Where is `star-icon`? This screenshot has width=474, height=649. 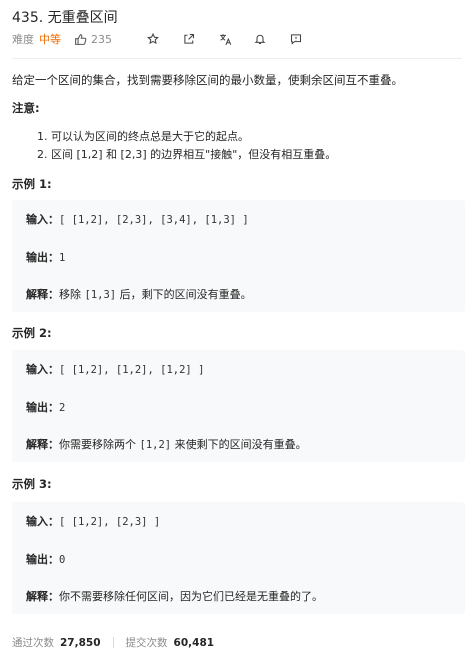
star-icon is located at coordinates (153, 39).